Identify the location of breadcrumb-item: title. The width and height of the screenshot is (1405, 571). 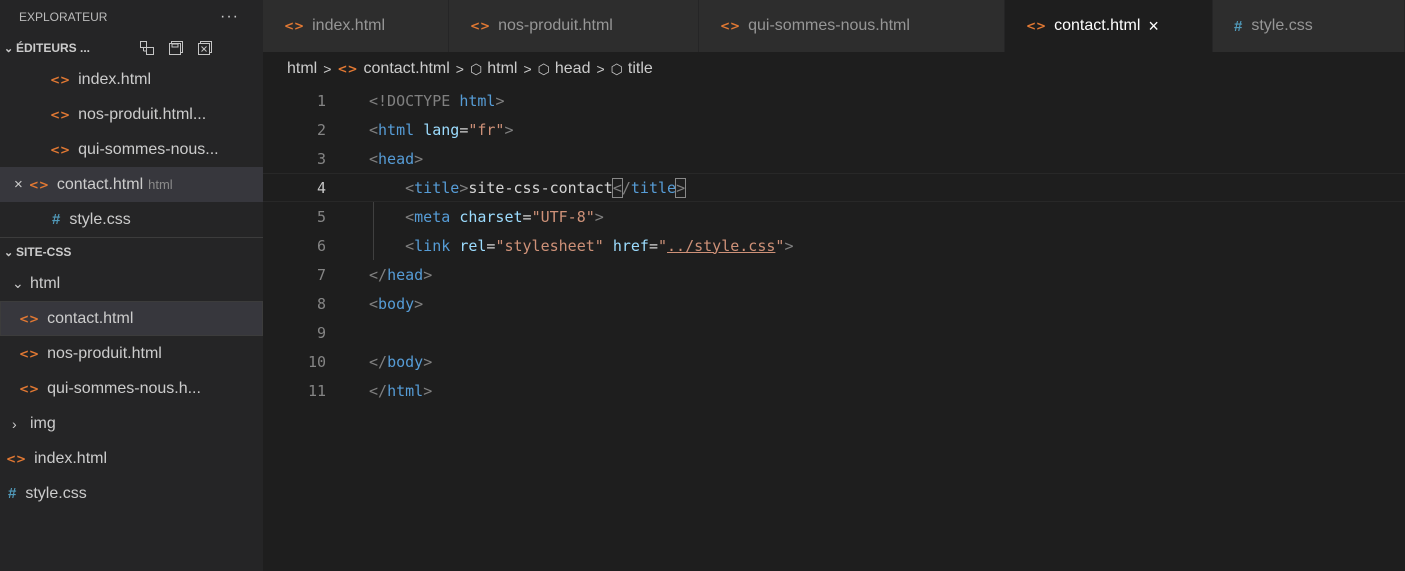
(640, 69).